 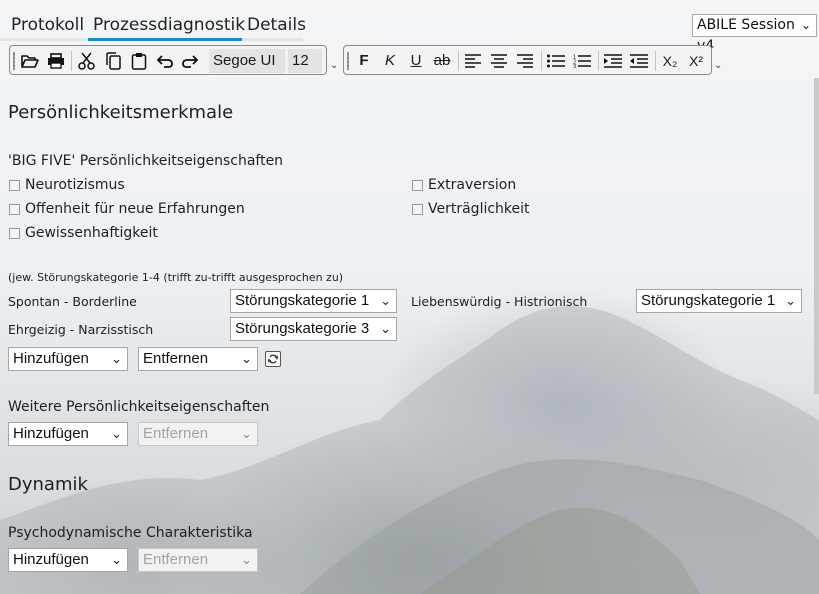 I want to click on remove-psychodynamic-select: Entfernen ⌄, so click(x=198, y=560).